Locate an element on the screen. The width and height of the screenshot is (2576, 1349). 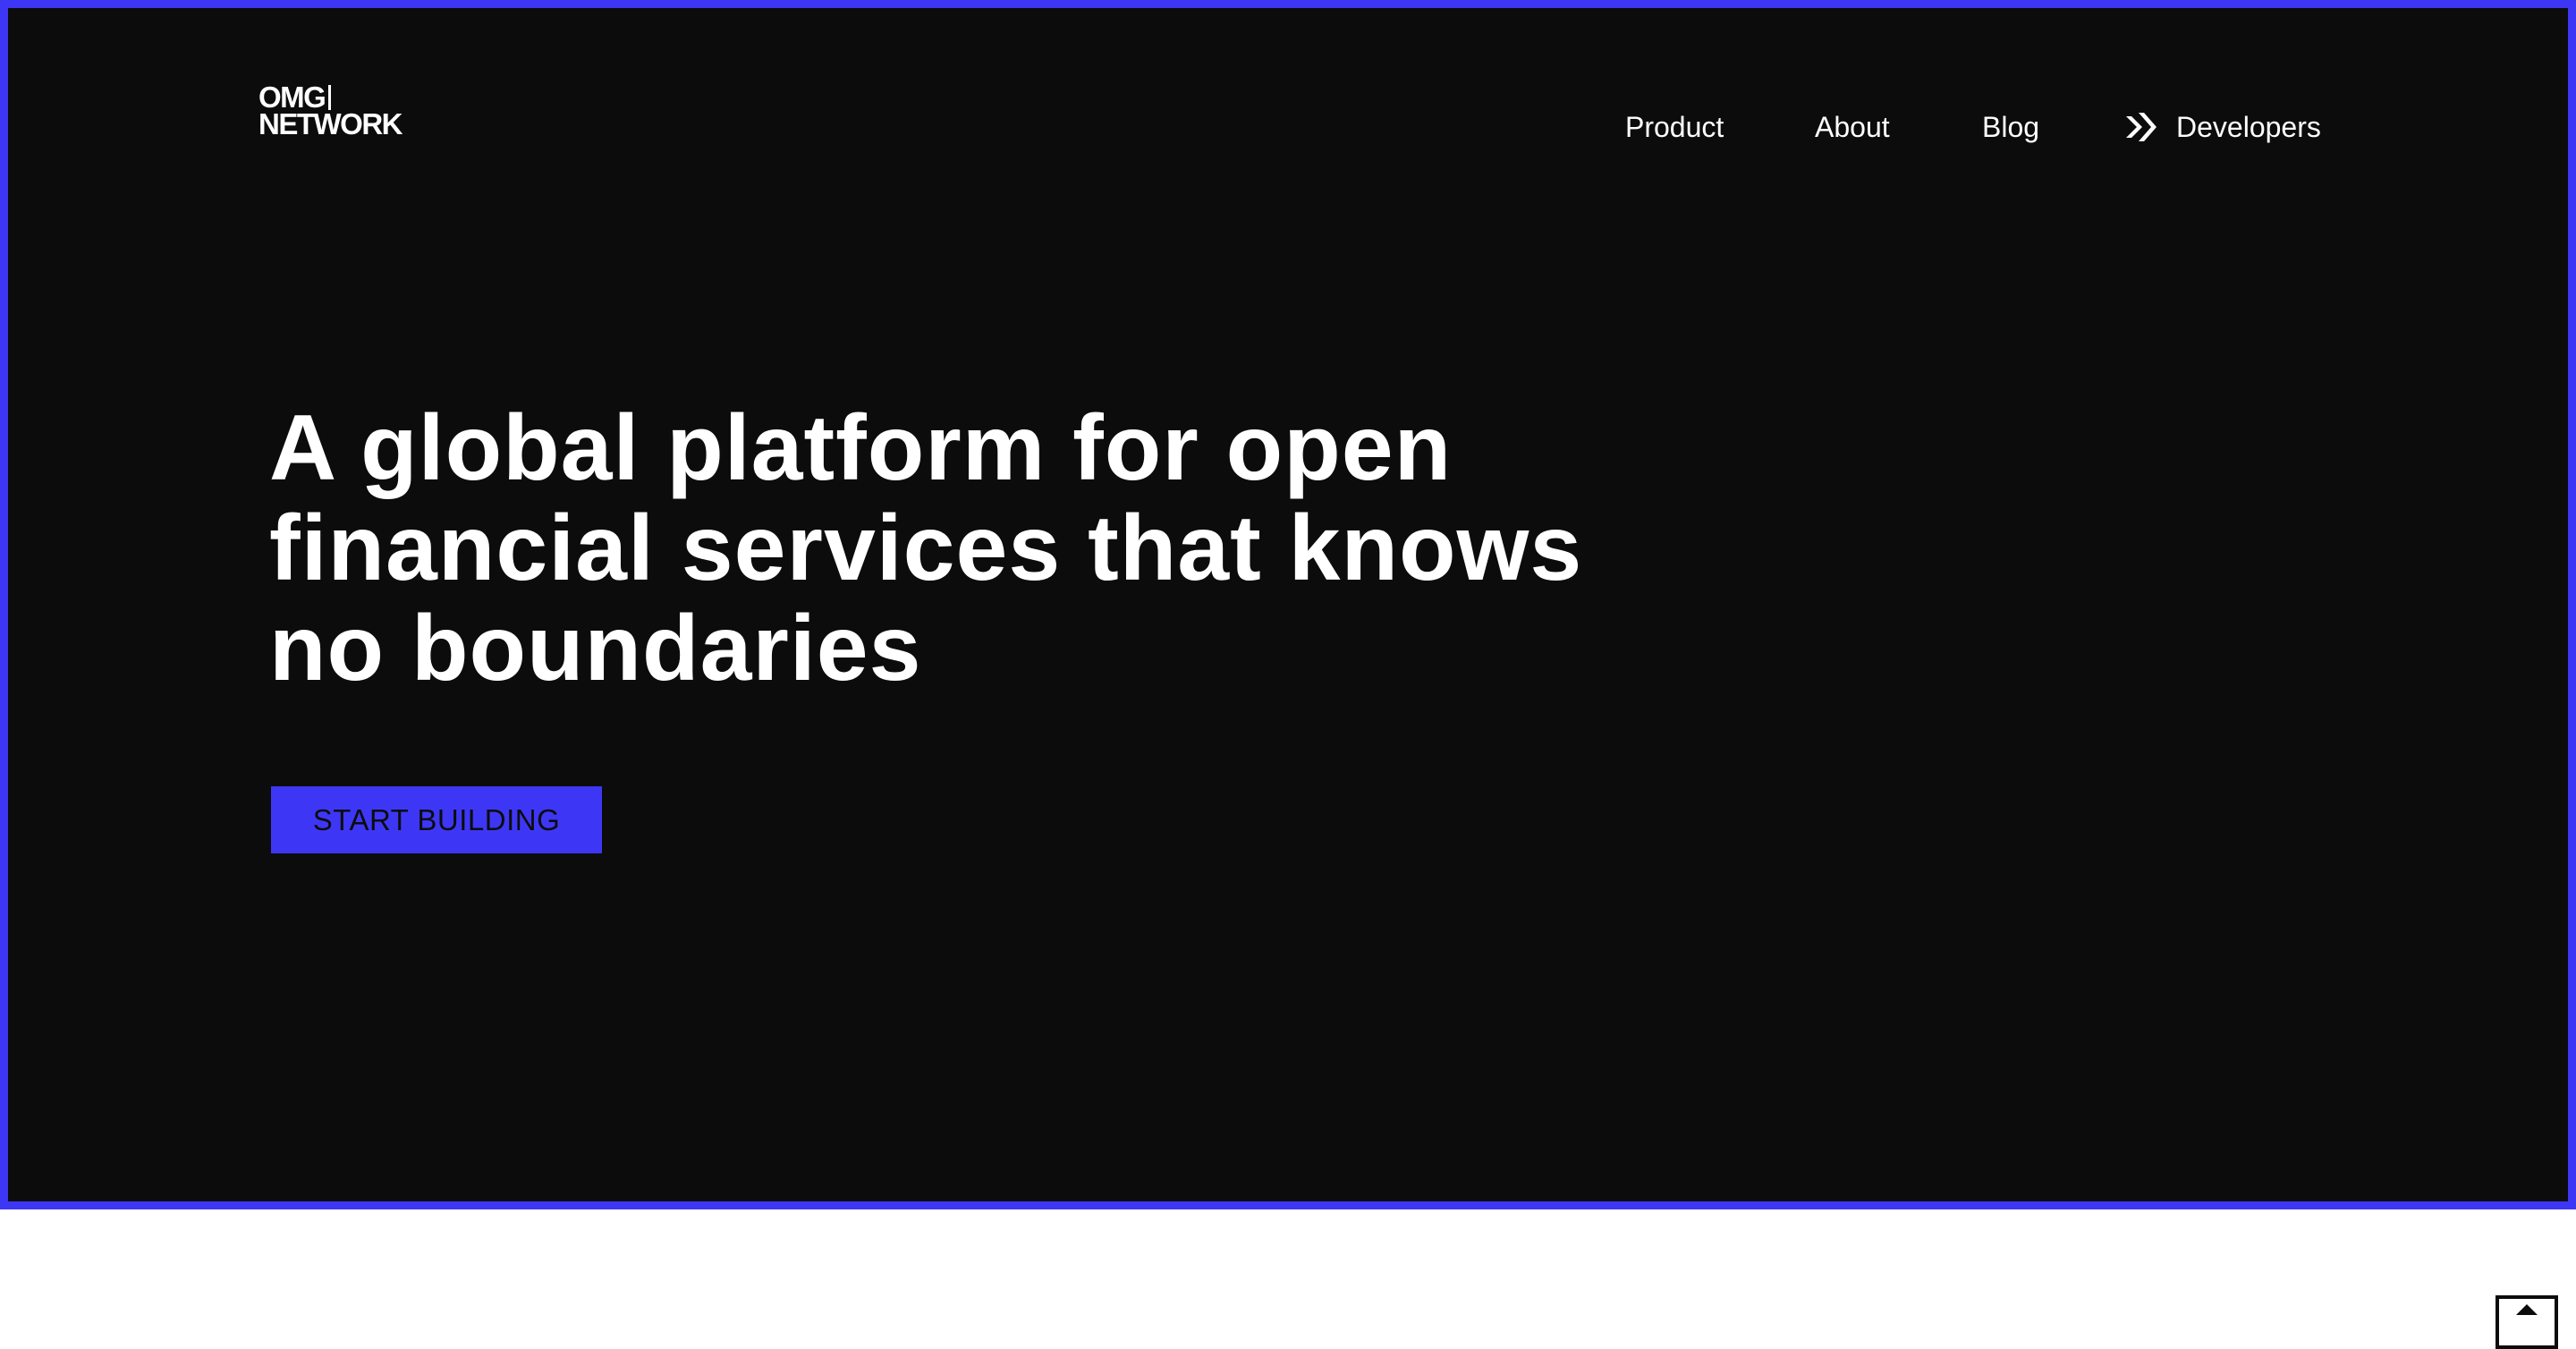
start-building-button: START BUILDING is located at coordinates (436, 819).